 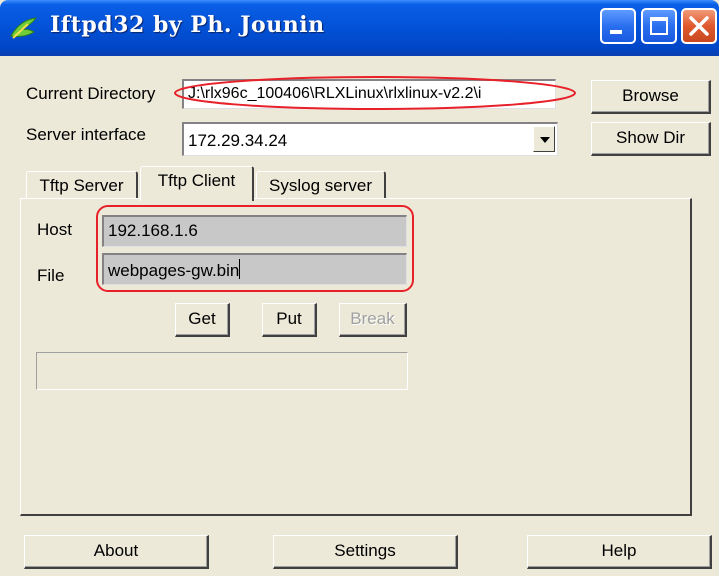 I want to click on maximize-button, so click(x=659, y=26).